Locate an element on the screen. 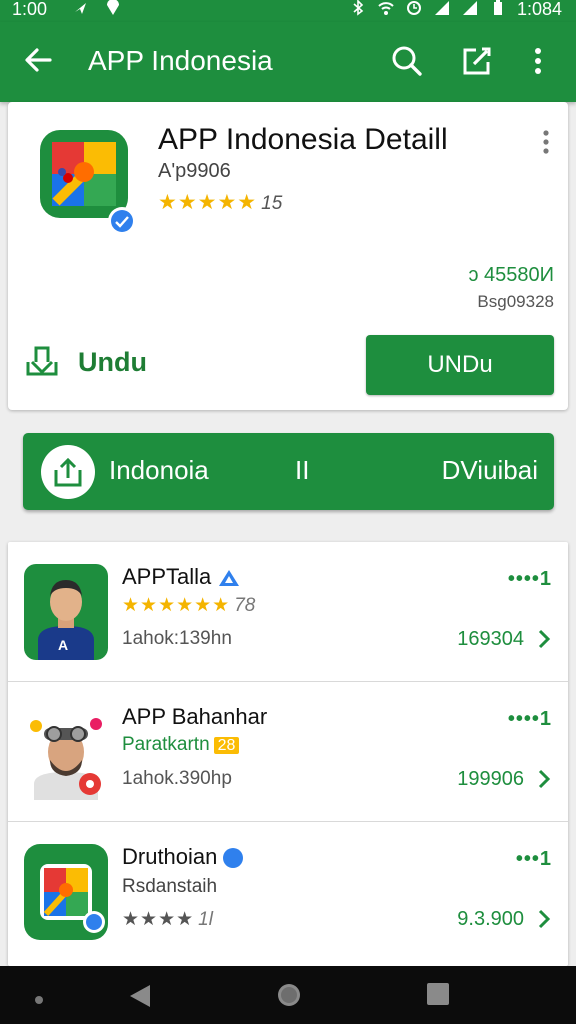  list-item-subtitle: Rsdanstaih is located at coordinates (170, 886).